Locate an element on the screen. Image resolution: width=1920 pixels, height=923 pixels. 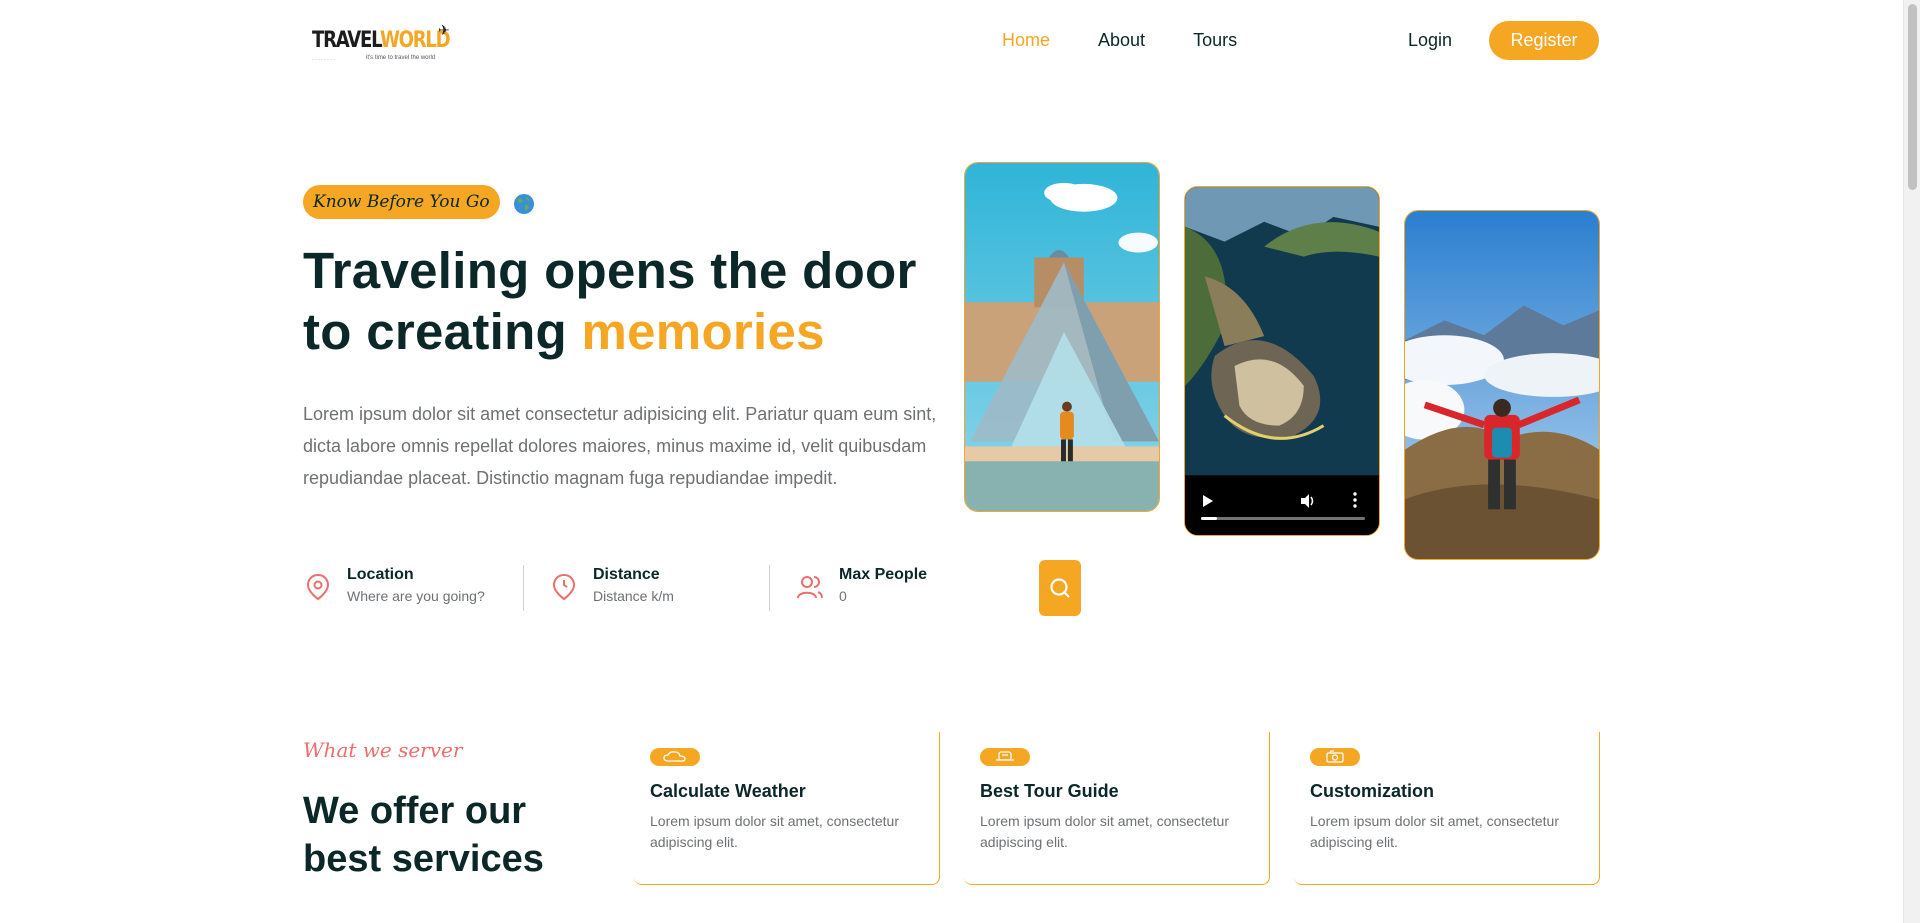
distance-input: Distance k/m is located at coordinates (633, 596).